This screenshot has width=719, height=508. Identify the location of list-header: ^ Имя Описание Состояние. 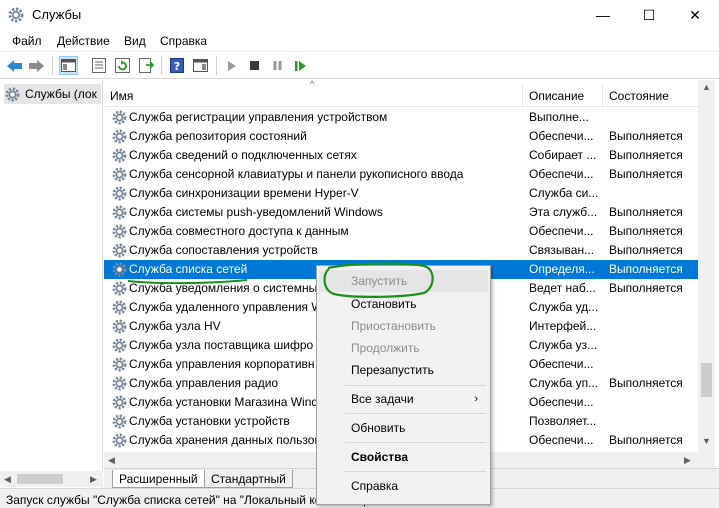
(401, 93).